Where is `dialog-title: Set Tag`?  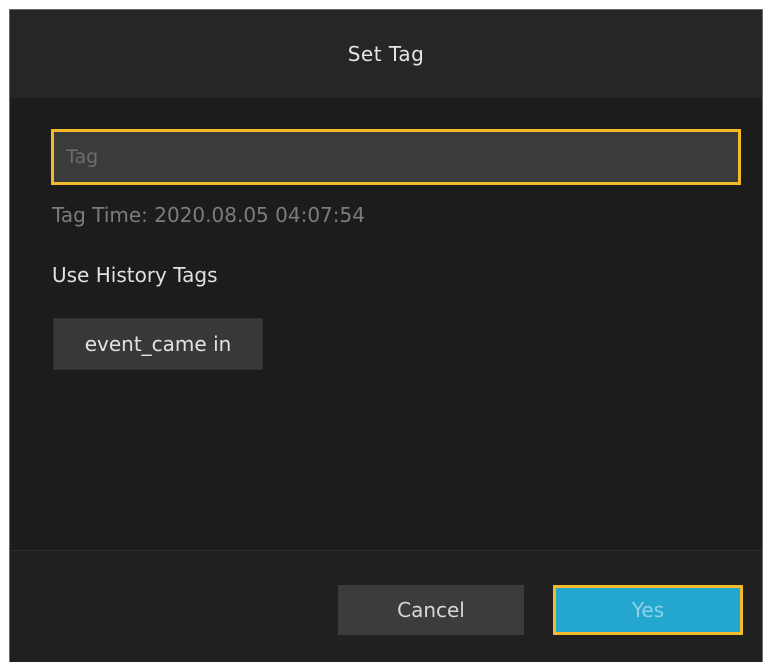
dialog-title: Set Tag is located at coordinates (386, 54).